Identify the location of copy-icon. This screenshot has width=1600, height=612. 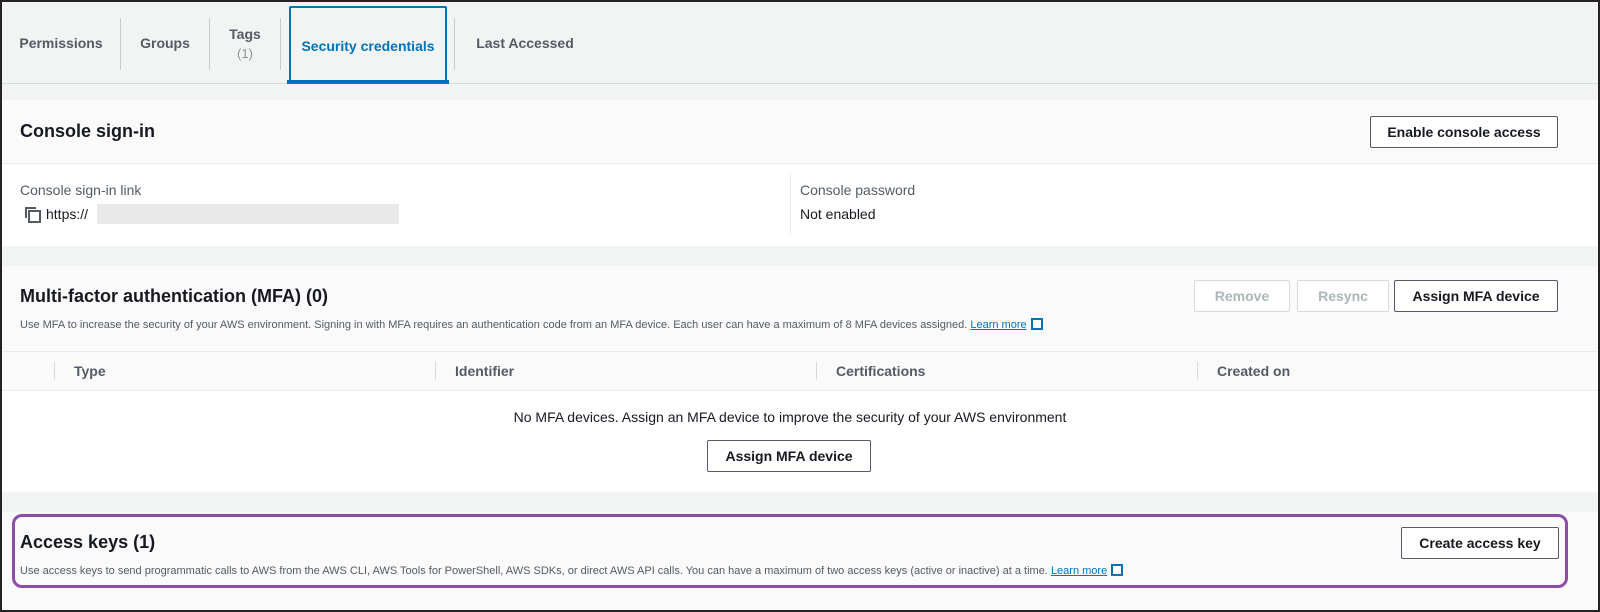
(33, 215).